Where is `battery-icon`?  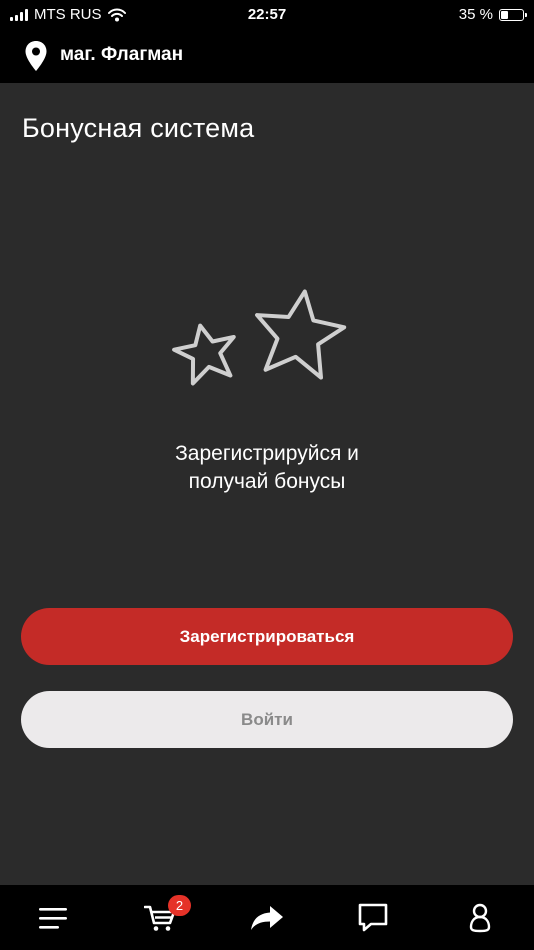
battery-icon is located at coordinates (513, 14).